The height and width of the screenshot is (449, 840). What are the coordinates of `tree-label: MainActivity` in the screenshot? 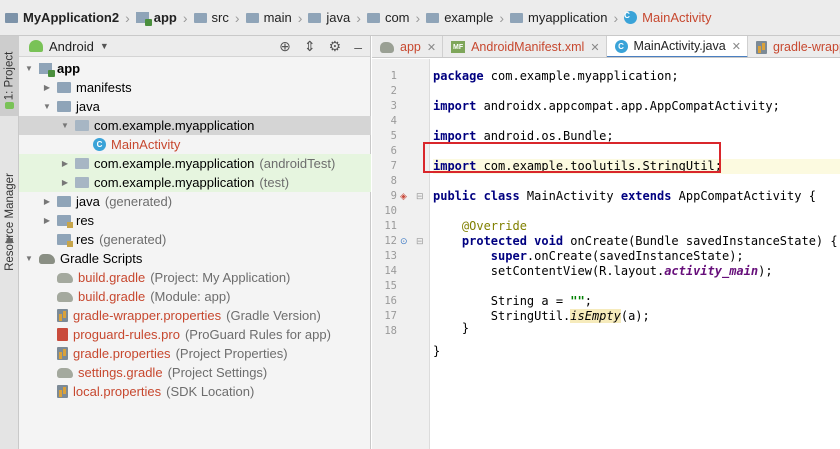 It's located at (146, 144).